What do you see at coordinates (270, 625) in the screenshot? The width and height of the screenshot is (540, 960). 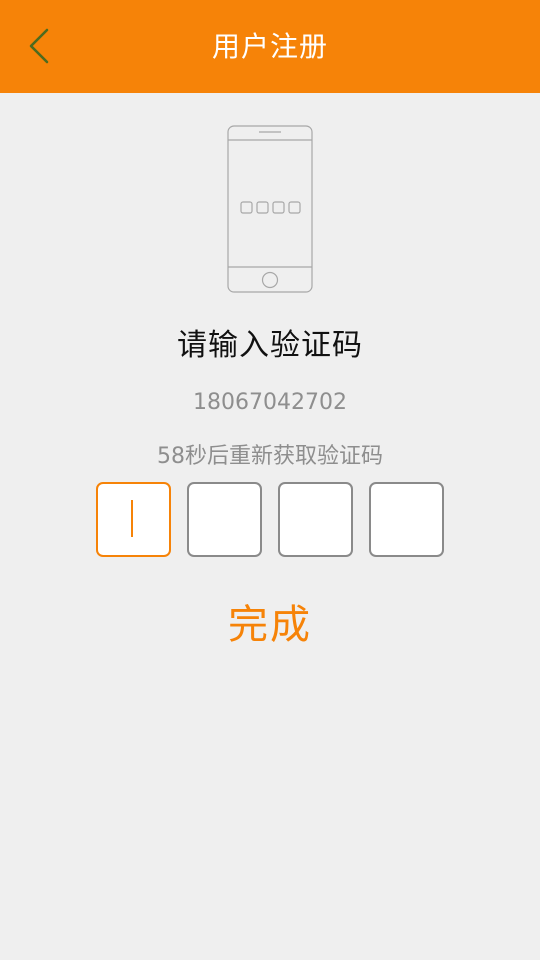 I see `done-button: 完成` at bounding box center [270, 625].